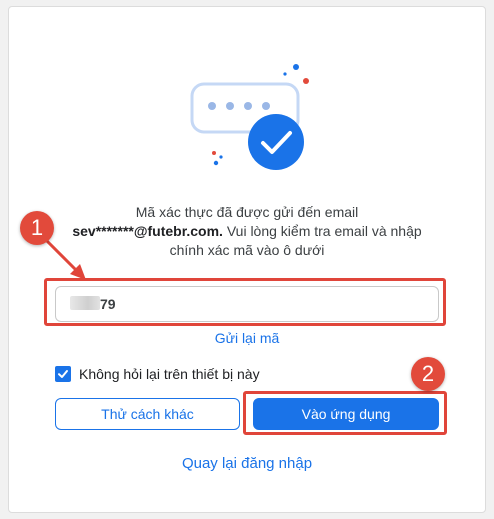 The image size is (494, 519). Describe the element at coordinates (428, 374) in the screenshot. I see `annotation-badge-2: 2` at that location.